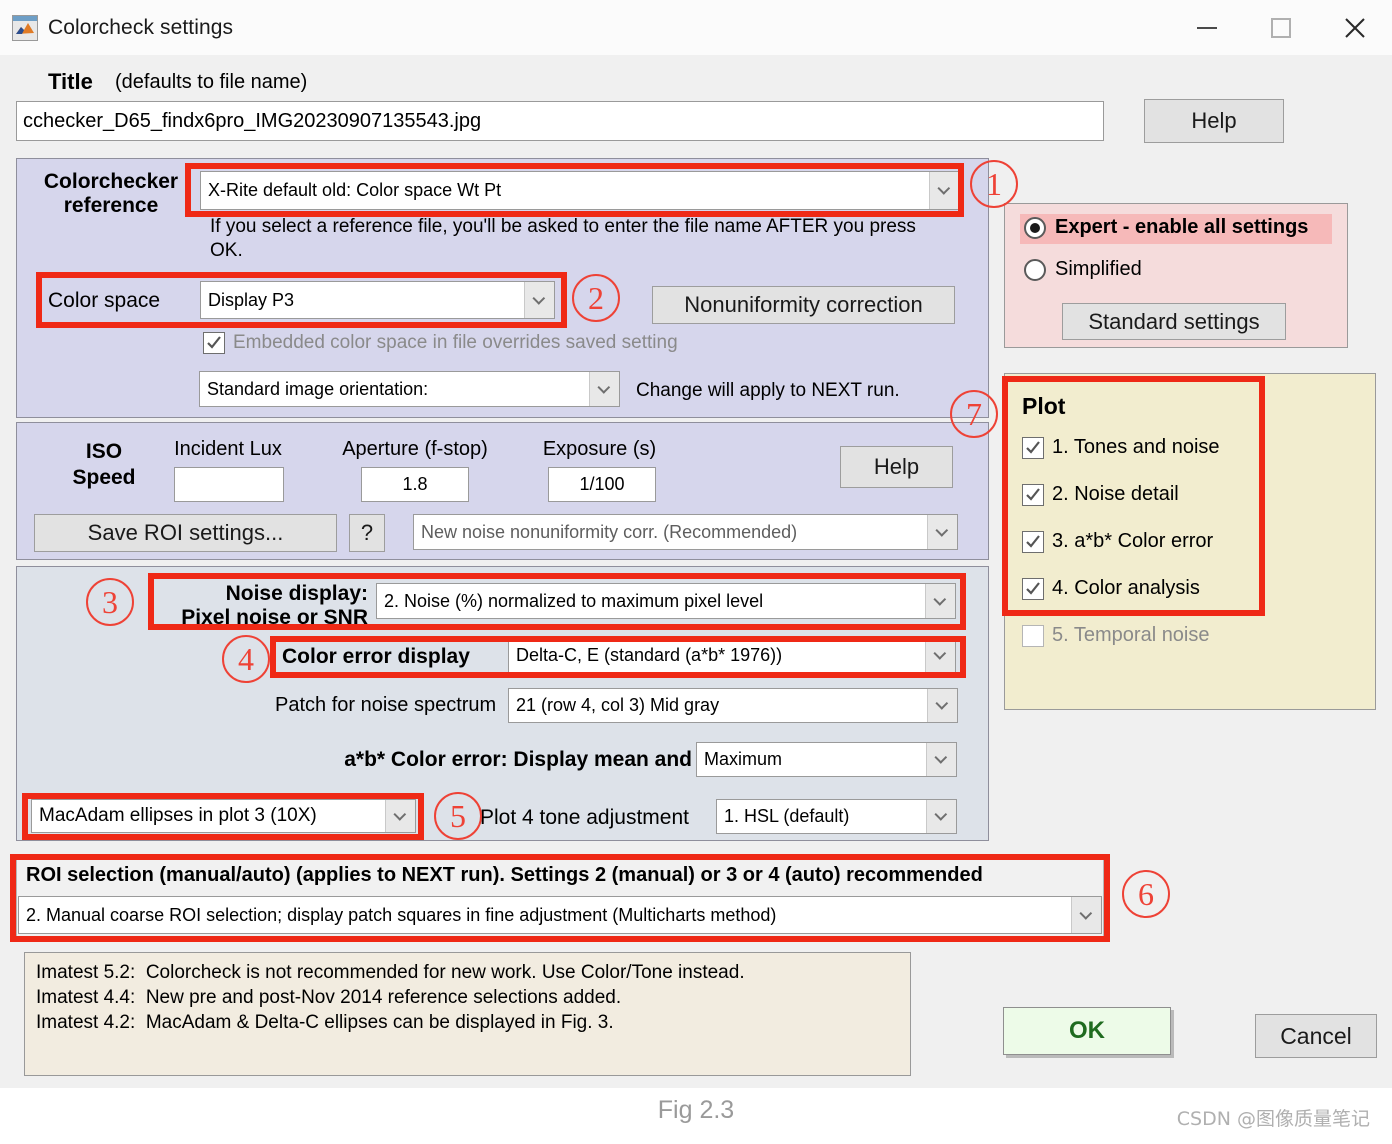 The image size is (1392, 1144). What do you see at coordinates (1044, 406) in the screenshot?
I see `plot-panel-title: Plot` at bounding box center [1044, 406].